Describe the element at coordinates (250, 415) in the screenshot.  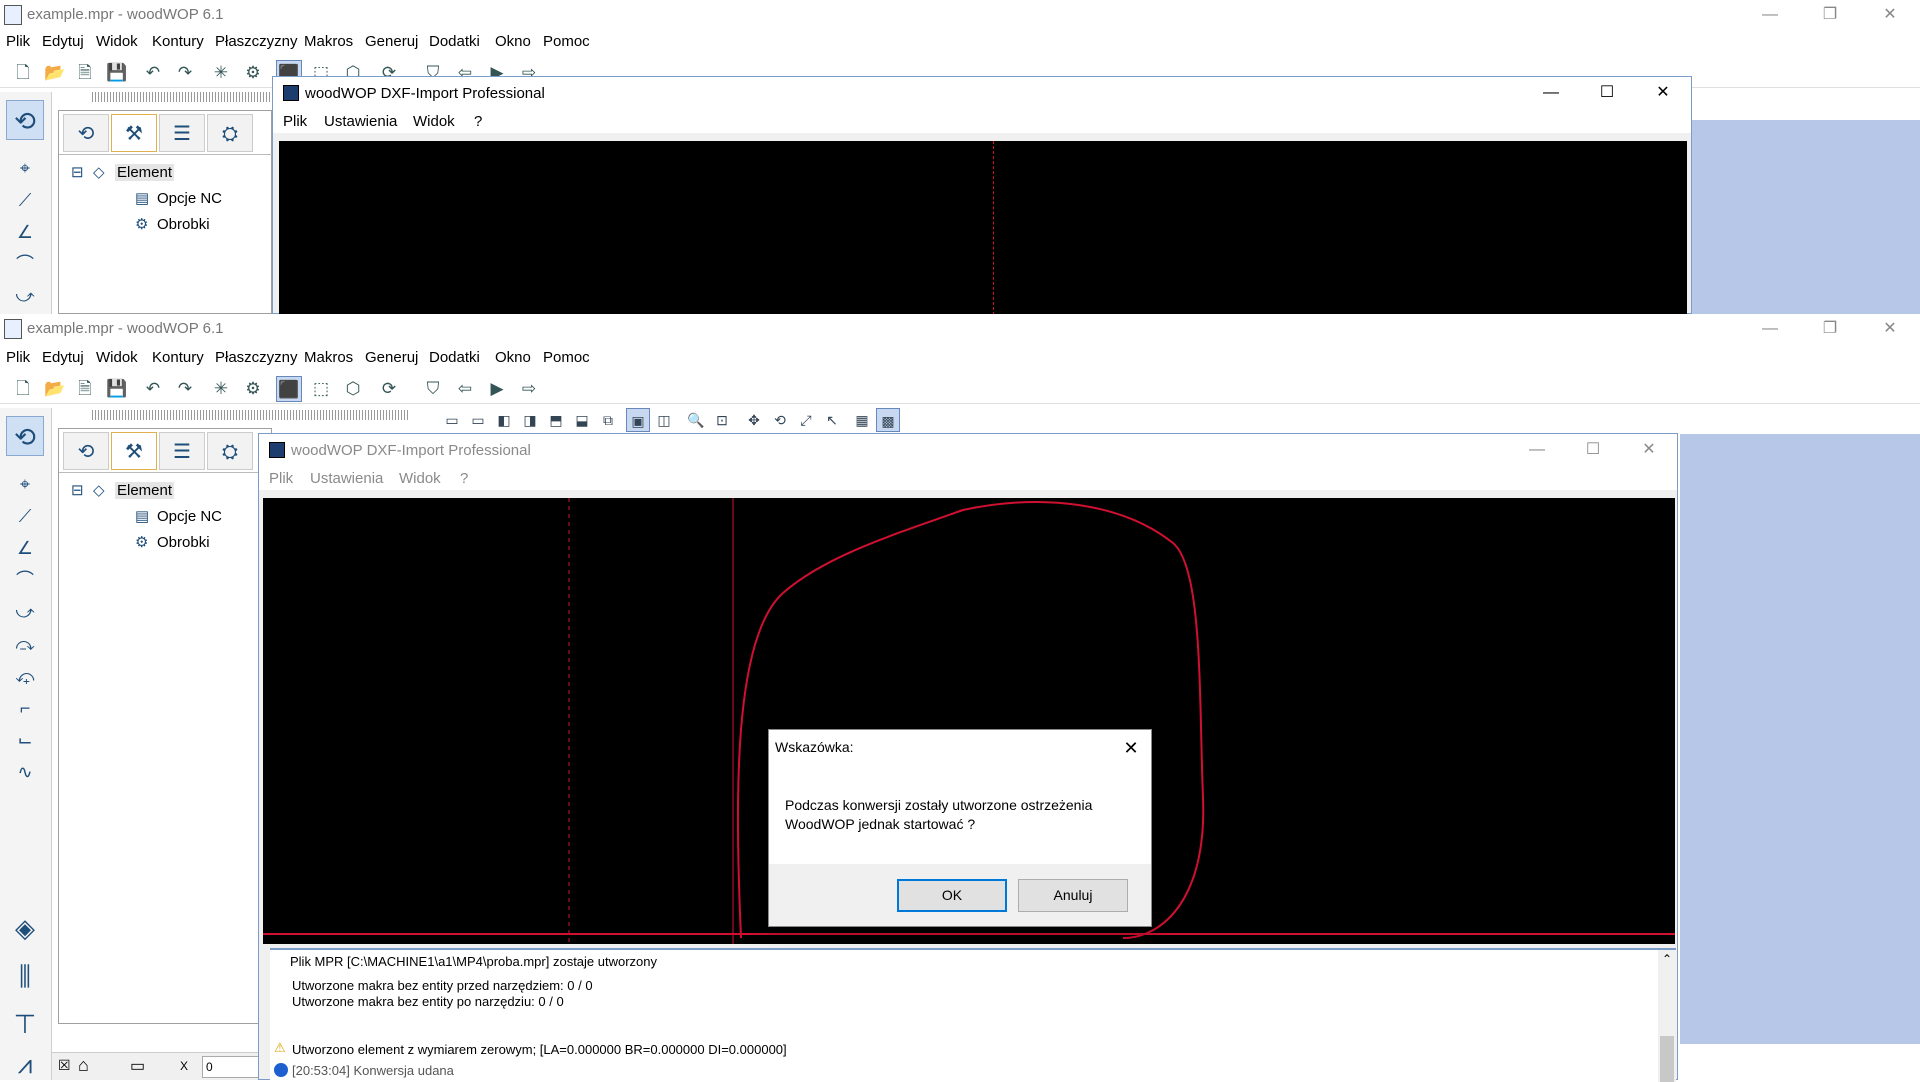
I see `toolbar-gripper` at that location.